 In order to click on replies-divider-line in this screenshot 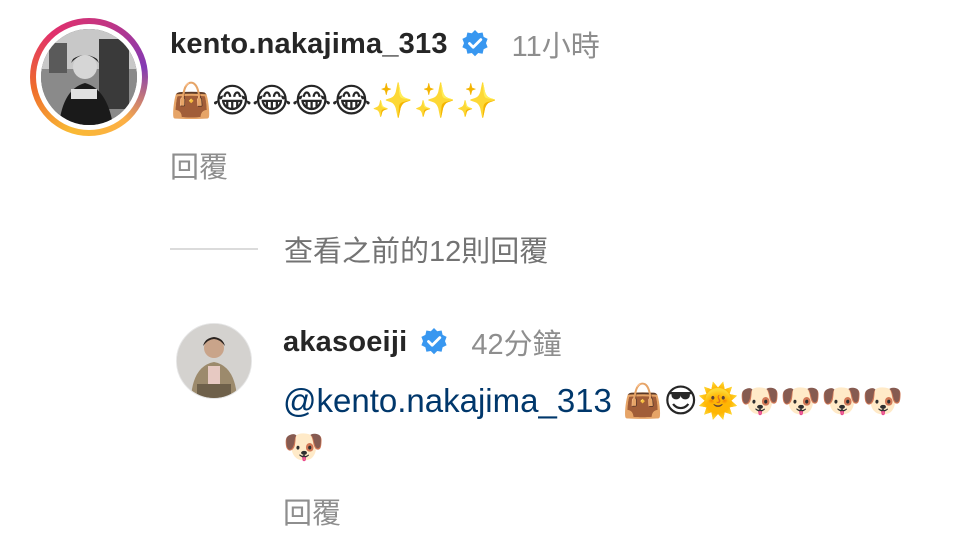, I will do `click(214, 249)`.